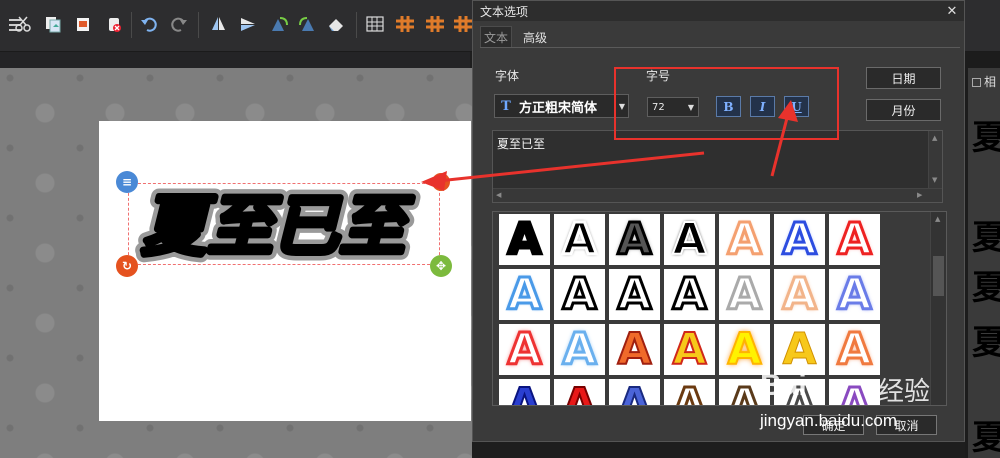 This screenshot has height=458, width=1000. I want to click on copy-icon, so click(53, 24).